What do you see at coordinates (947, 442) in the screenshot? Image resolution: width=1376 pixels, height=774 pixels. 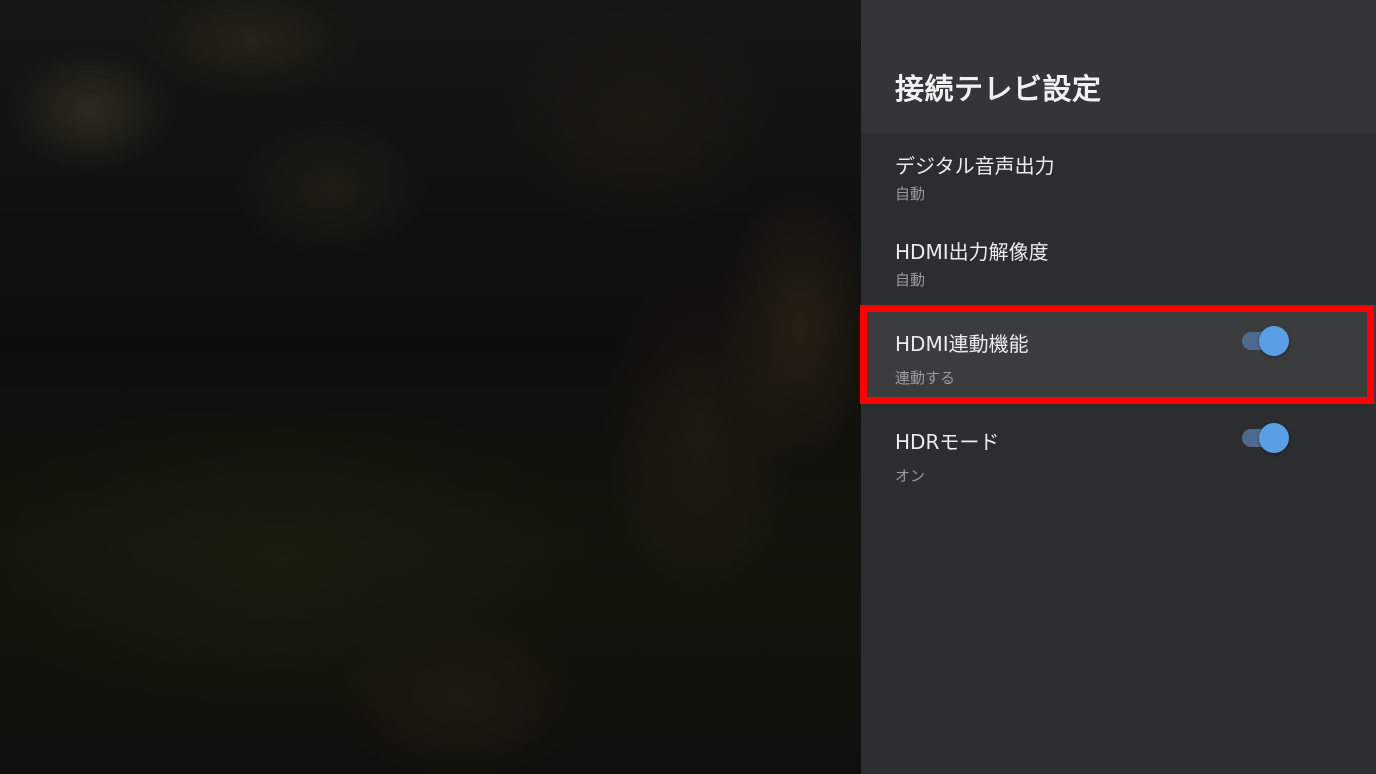 I see `setting-label: HDRモード` at bounding box center [947, 442].